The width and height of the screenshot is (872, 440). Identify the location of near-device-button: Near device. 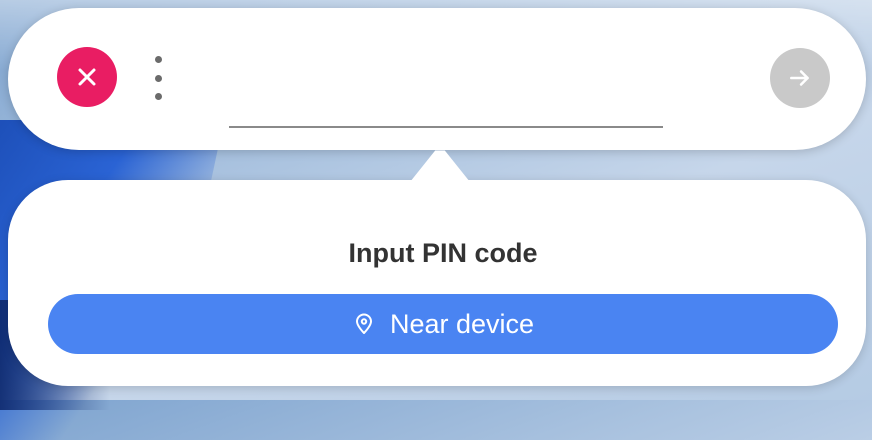
(443, 324).